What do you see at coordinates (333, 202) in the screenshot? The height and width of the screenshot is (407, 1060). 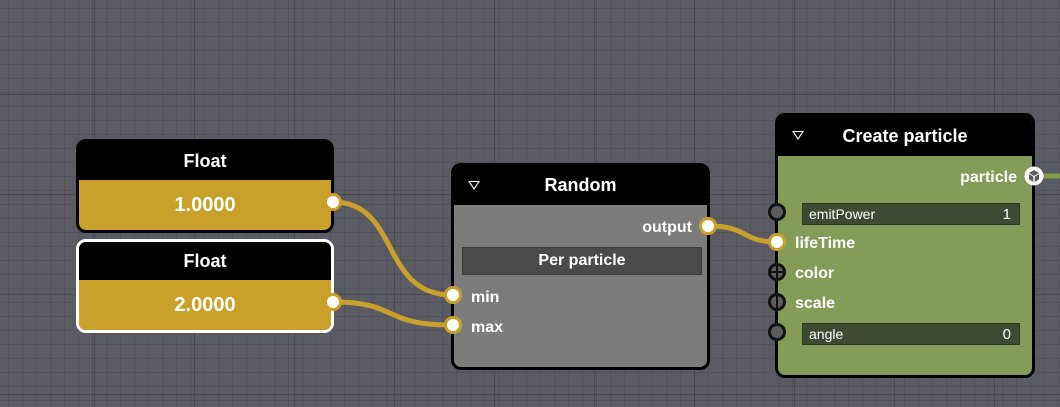 I see `float-node-1-output-port` at bounding box center [333, 202].